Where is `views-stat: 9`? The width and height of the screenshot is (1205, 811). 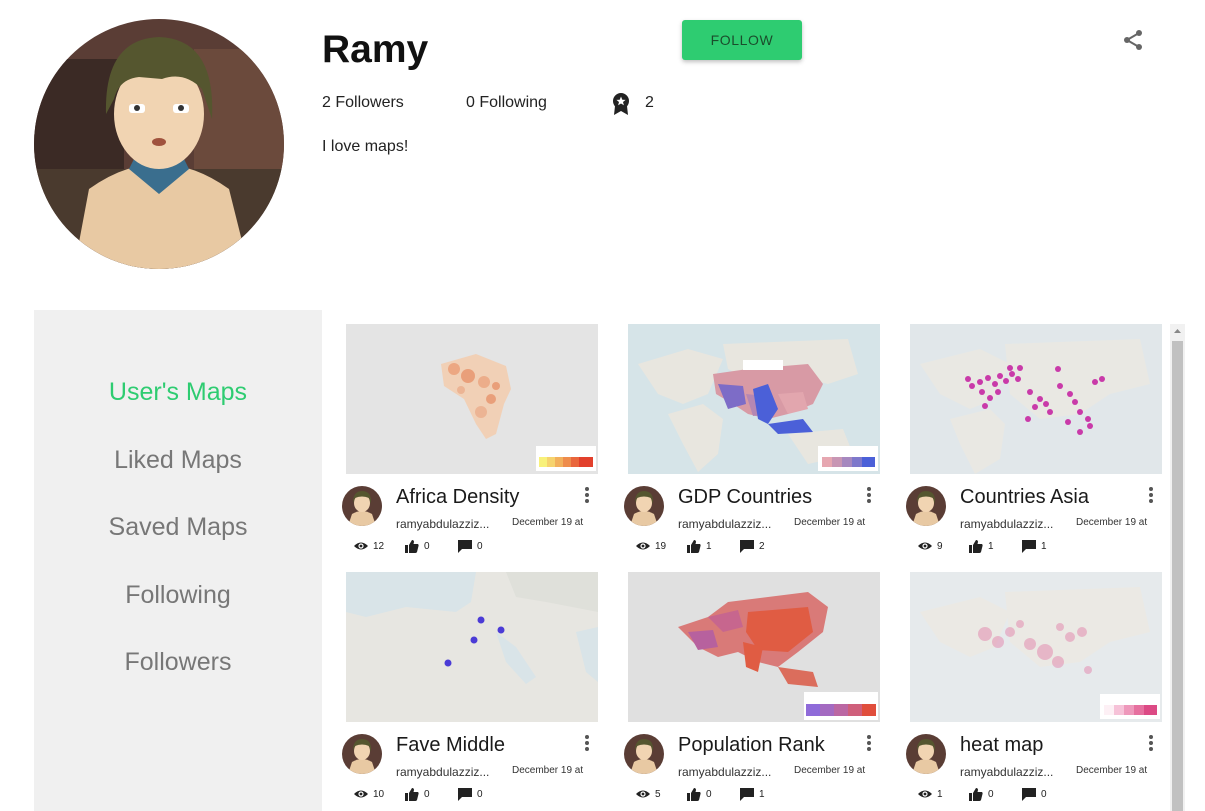 views-stat: 9 is located at coordinates (930, 546).